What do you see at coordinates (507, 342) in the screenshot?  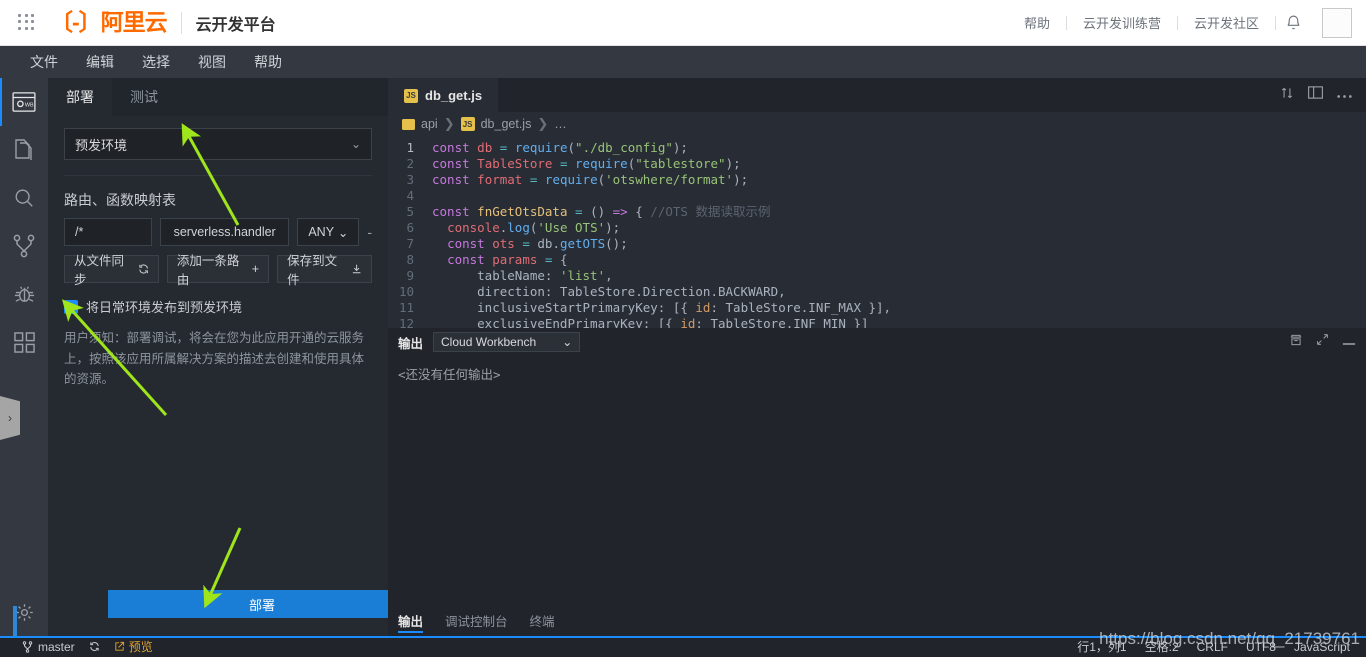 I see `output-channel-select: Cloud Workbench ⌄` at bounding box center [507, 342].